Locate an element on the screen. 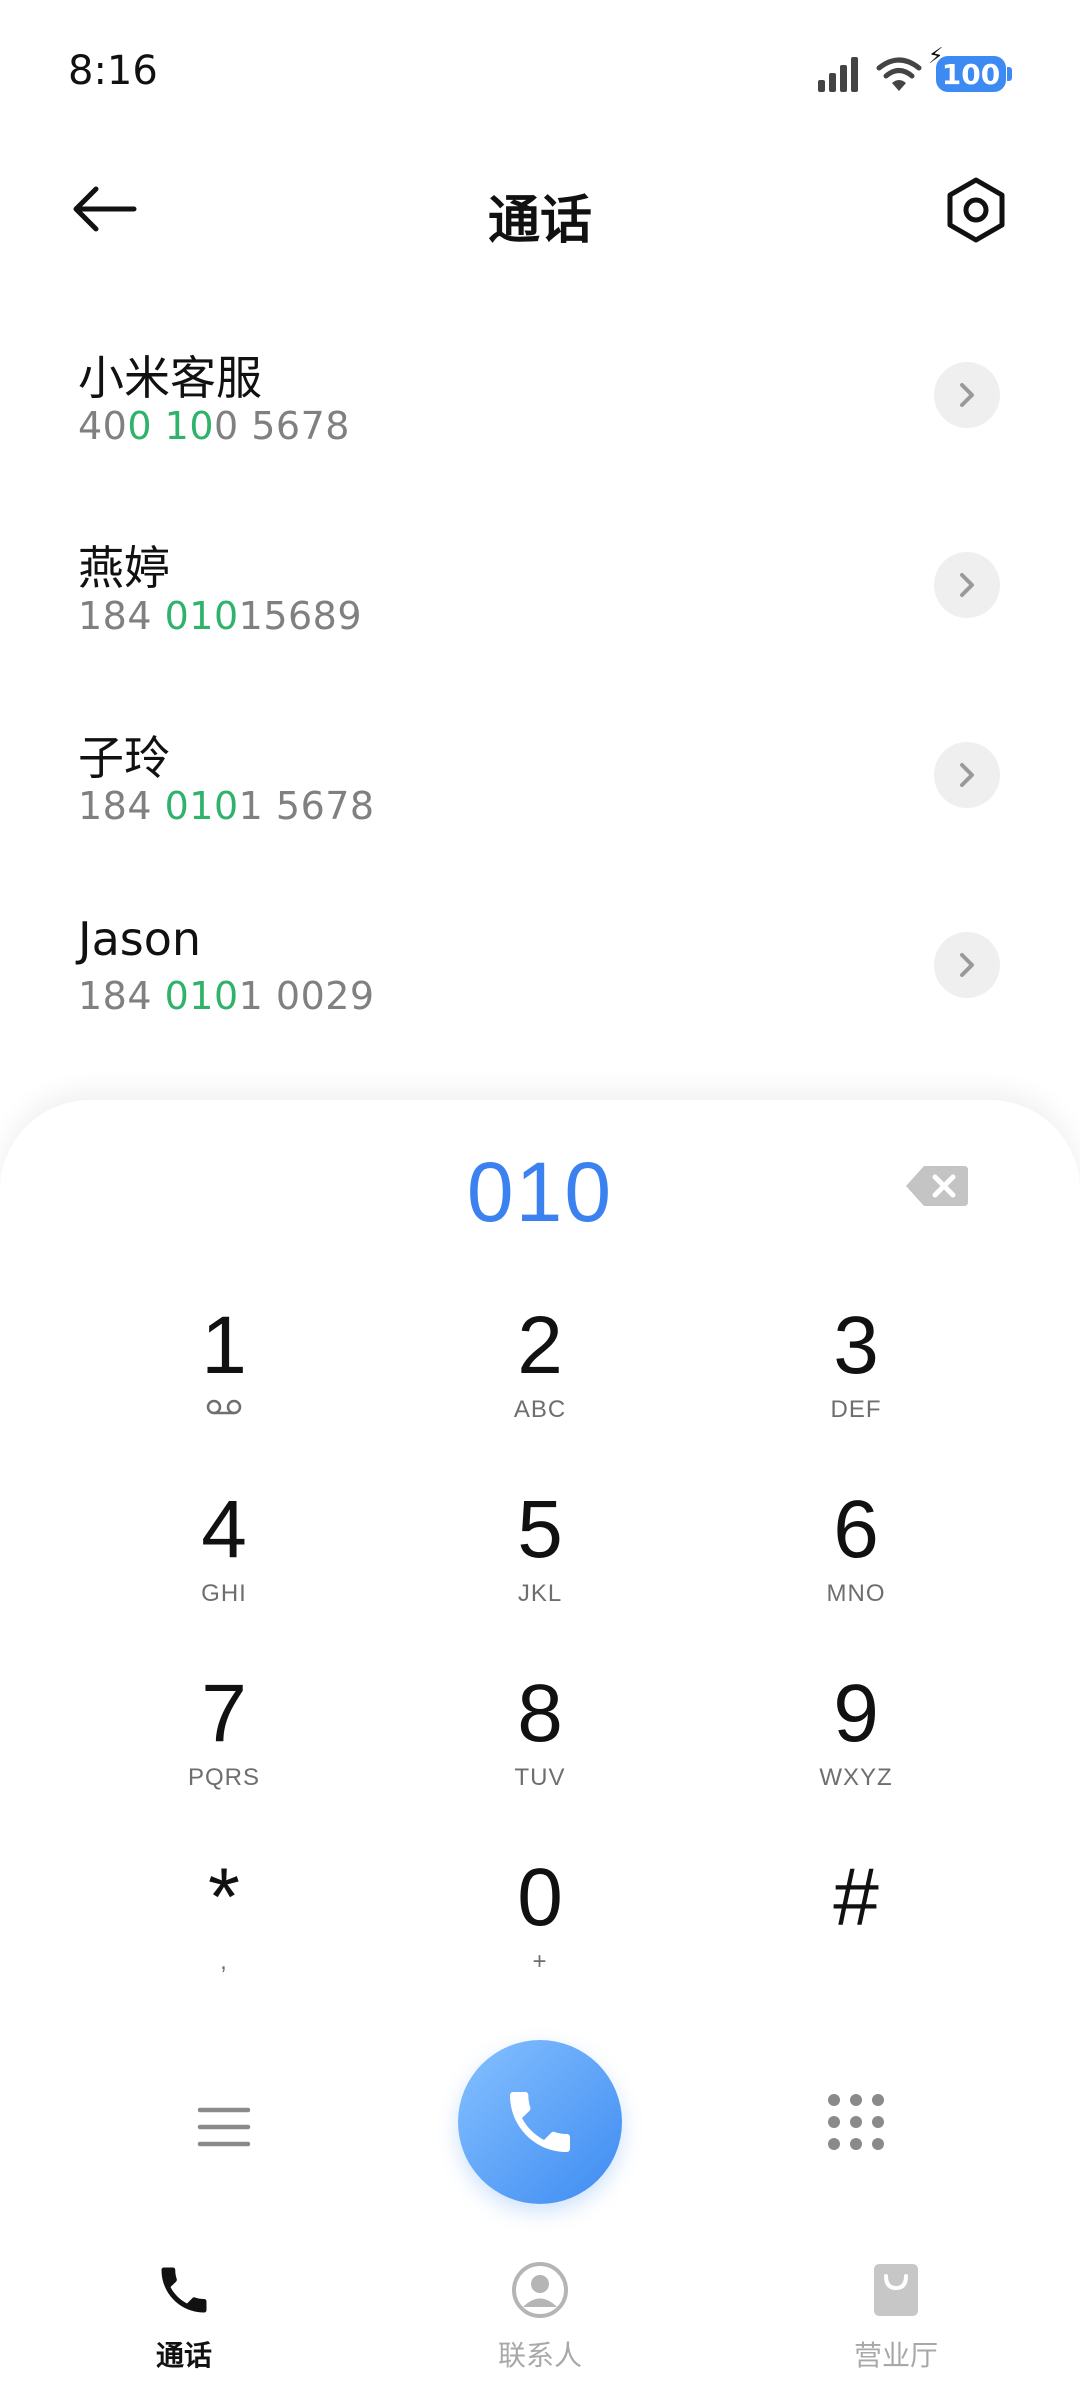 This screenshot has height=2402, width=1080. key-letters: PQRS is located at coordinates (223, 1777).